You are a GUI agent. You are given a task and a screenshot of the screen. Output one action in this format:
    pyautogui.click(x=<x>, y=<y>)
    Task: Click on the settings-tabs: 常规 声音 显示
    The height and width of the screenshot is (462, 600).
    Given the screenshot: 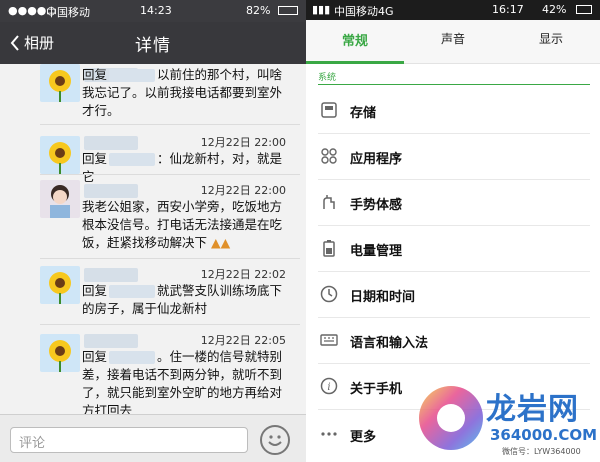 What is the action you would take?
    pyautogui.click(x=453, y=42)
    